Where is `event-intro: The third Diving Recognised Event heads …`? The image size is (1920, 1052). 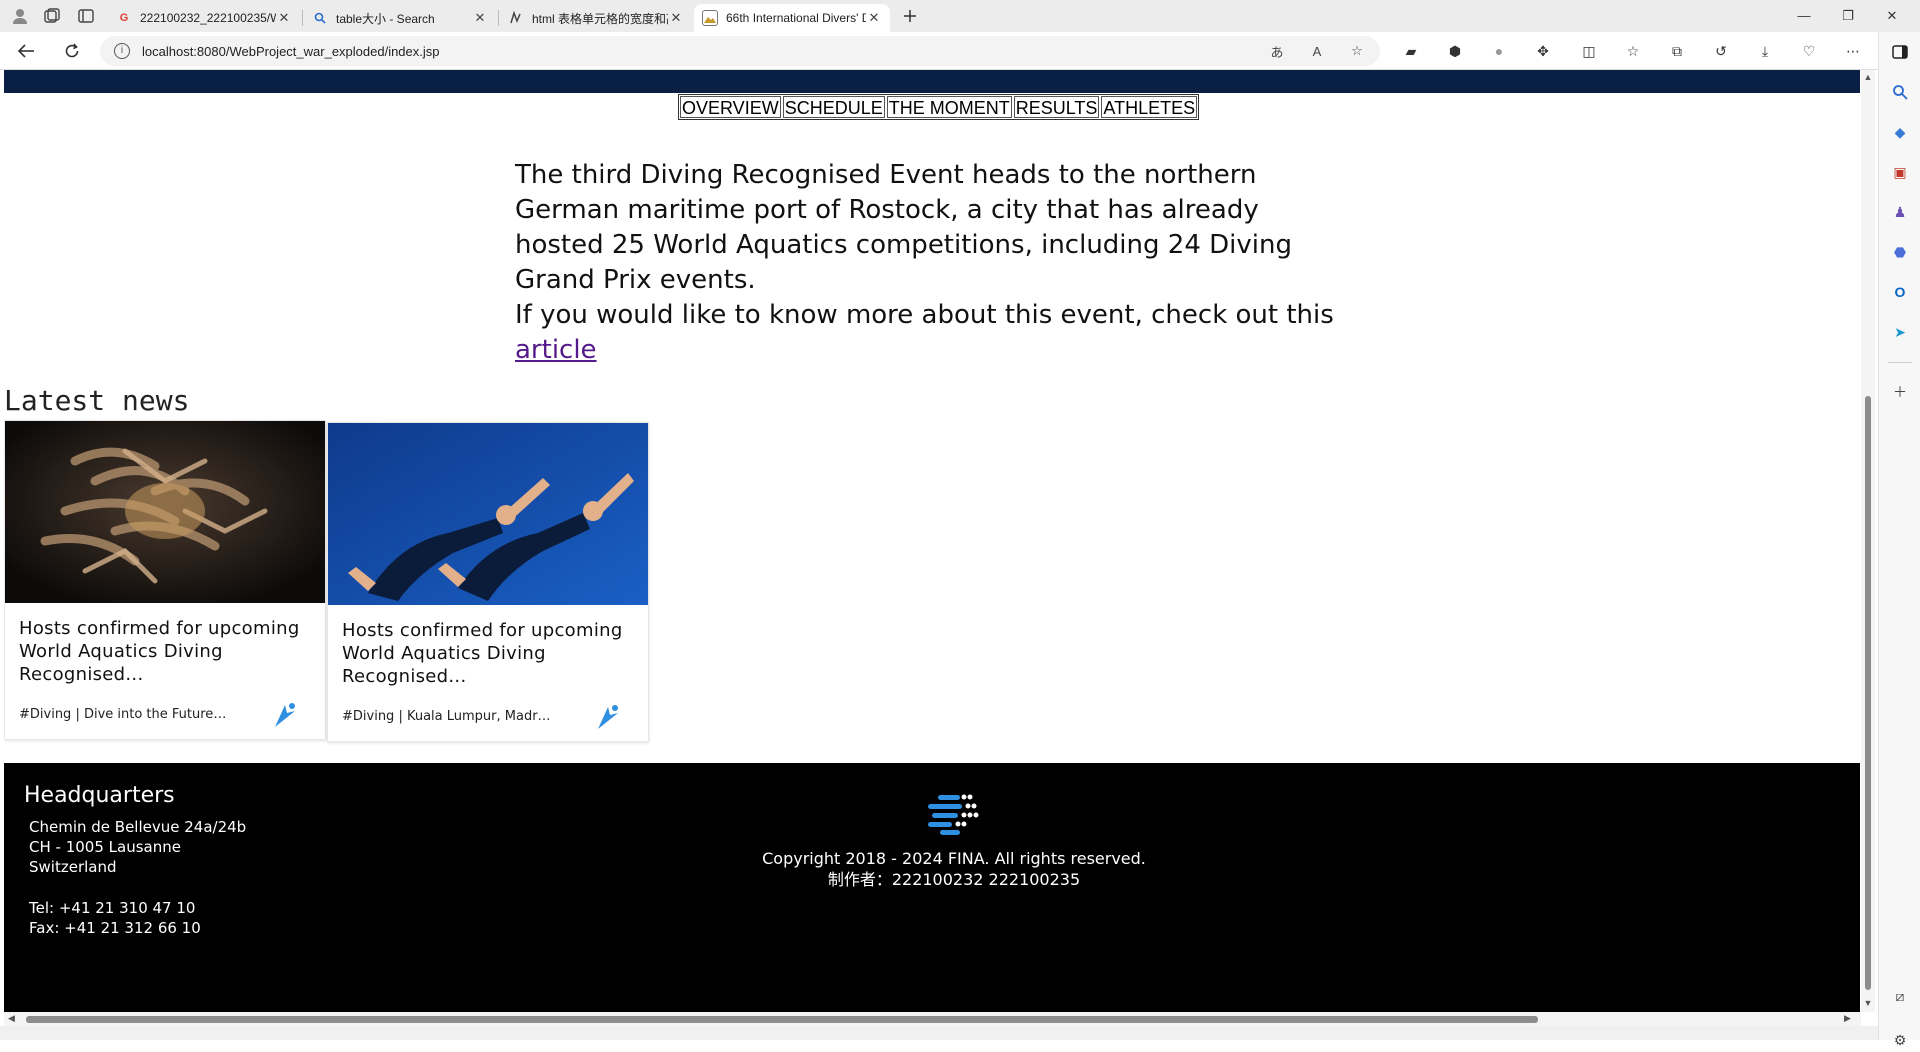
event-intro: The third Diving Recognised Event heads … is located at coordinates (930, 263).